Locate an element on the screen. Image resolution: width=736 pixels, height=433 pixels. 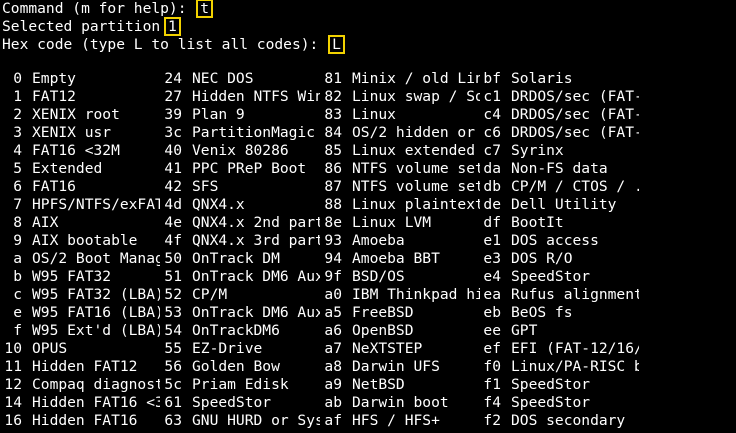
partition-type-code: 14 is located at coordinates (13, 402).